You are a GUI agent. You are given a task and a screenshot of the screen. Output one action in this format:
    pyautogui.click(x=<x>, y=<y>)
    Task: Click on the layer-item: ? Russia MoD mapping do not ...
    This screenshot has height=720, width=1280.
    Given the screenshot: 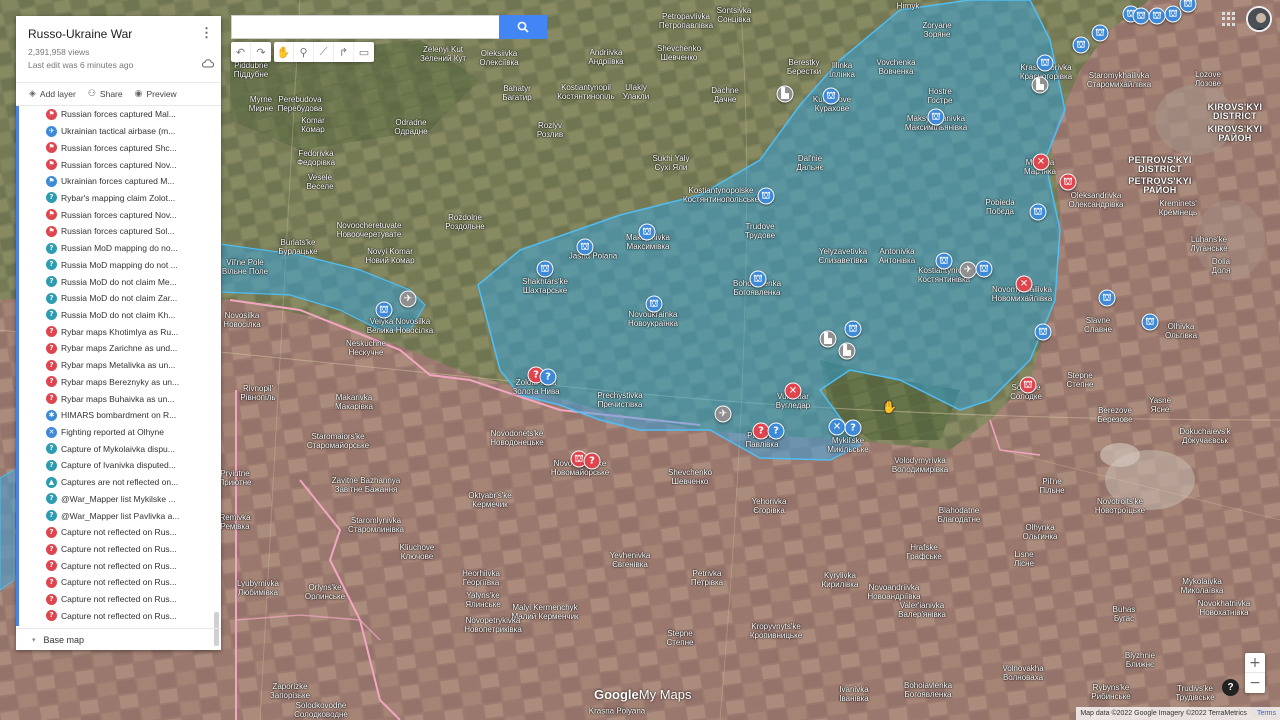 What is the action you would take?
    pyautogui.click(x=120, y=264)
    